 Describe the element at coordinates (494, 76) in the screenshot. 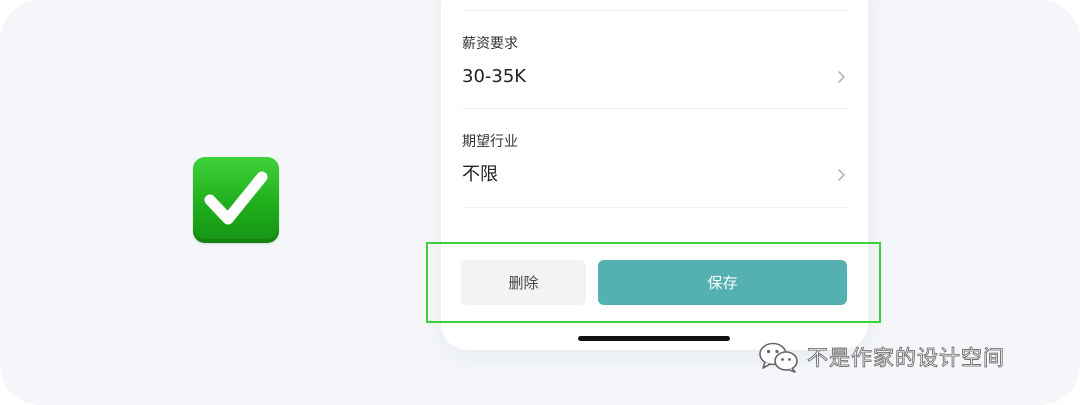

I see `salary-value: 30-35K` at that location.